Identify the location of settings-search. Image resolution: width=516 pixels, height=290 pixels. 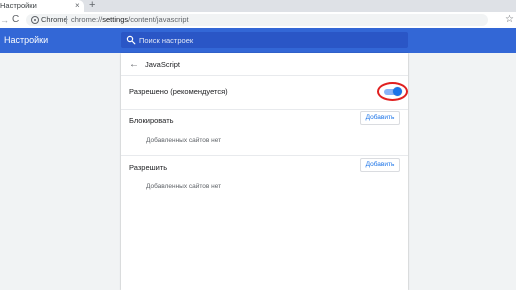
(264, 40).